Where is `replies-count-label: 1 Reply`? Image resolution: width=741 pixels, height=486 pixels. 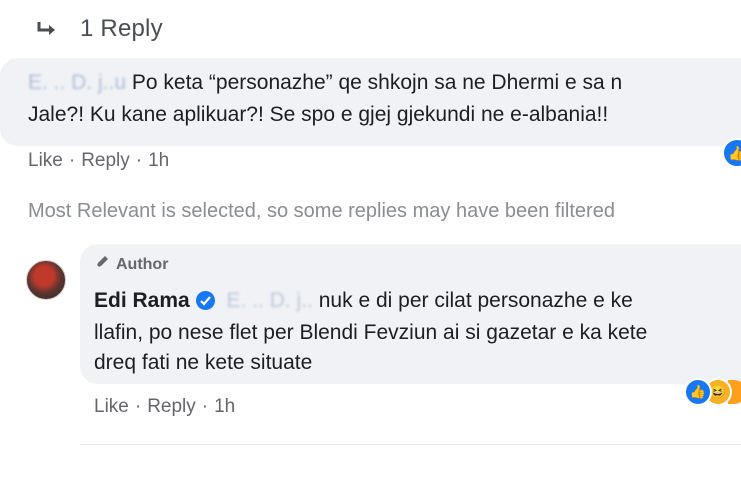
replies-count-label: 1 Reply is located at coordinates (121, 28).